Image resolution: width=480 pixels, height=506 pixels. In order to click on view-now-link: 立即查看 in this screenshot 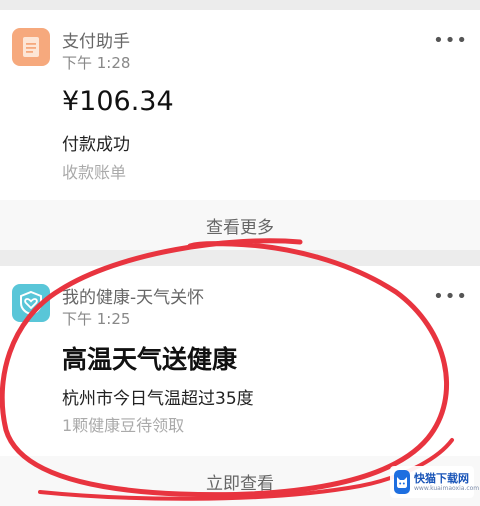, I will do `click(240, 481)`.